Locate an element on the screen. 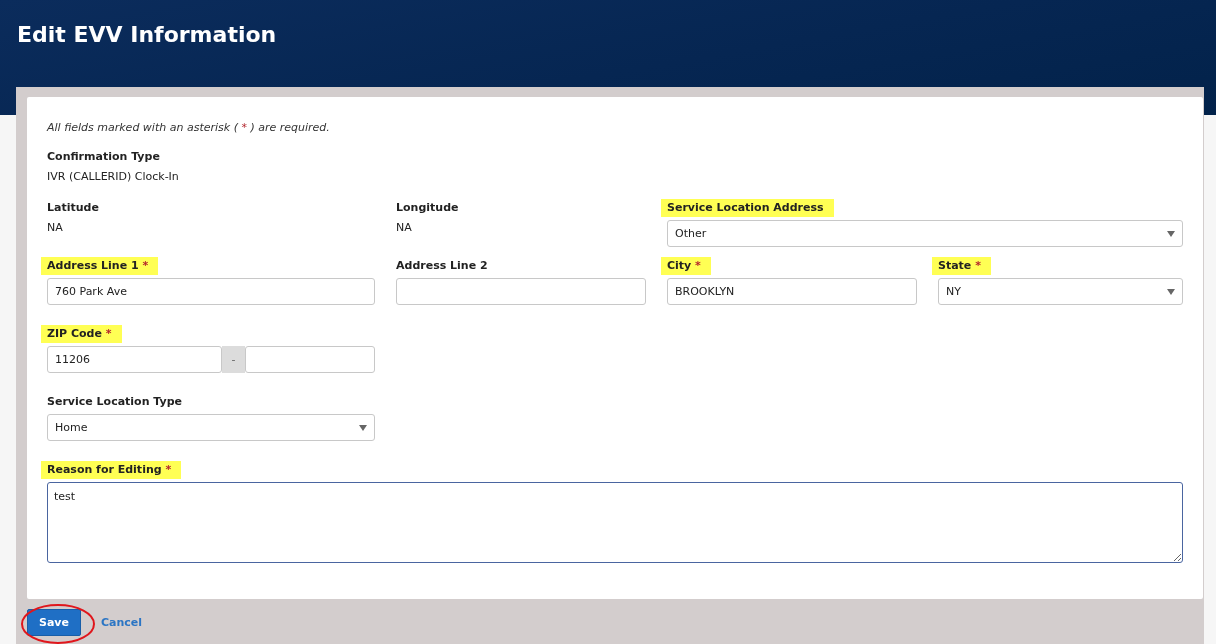 Image resolution: width=1216 pixels, height=644 pixels. field-label: Longitude is located at coordinates (427, 208).